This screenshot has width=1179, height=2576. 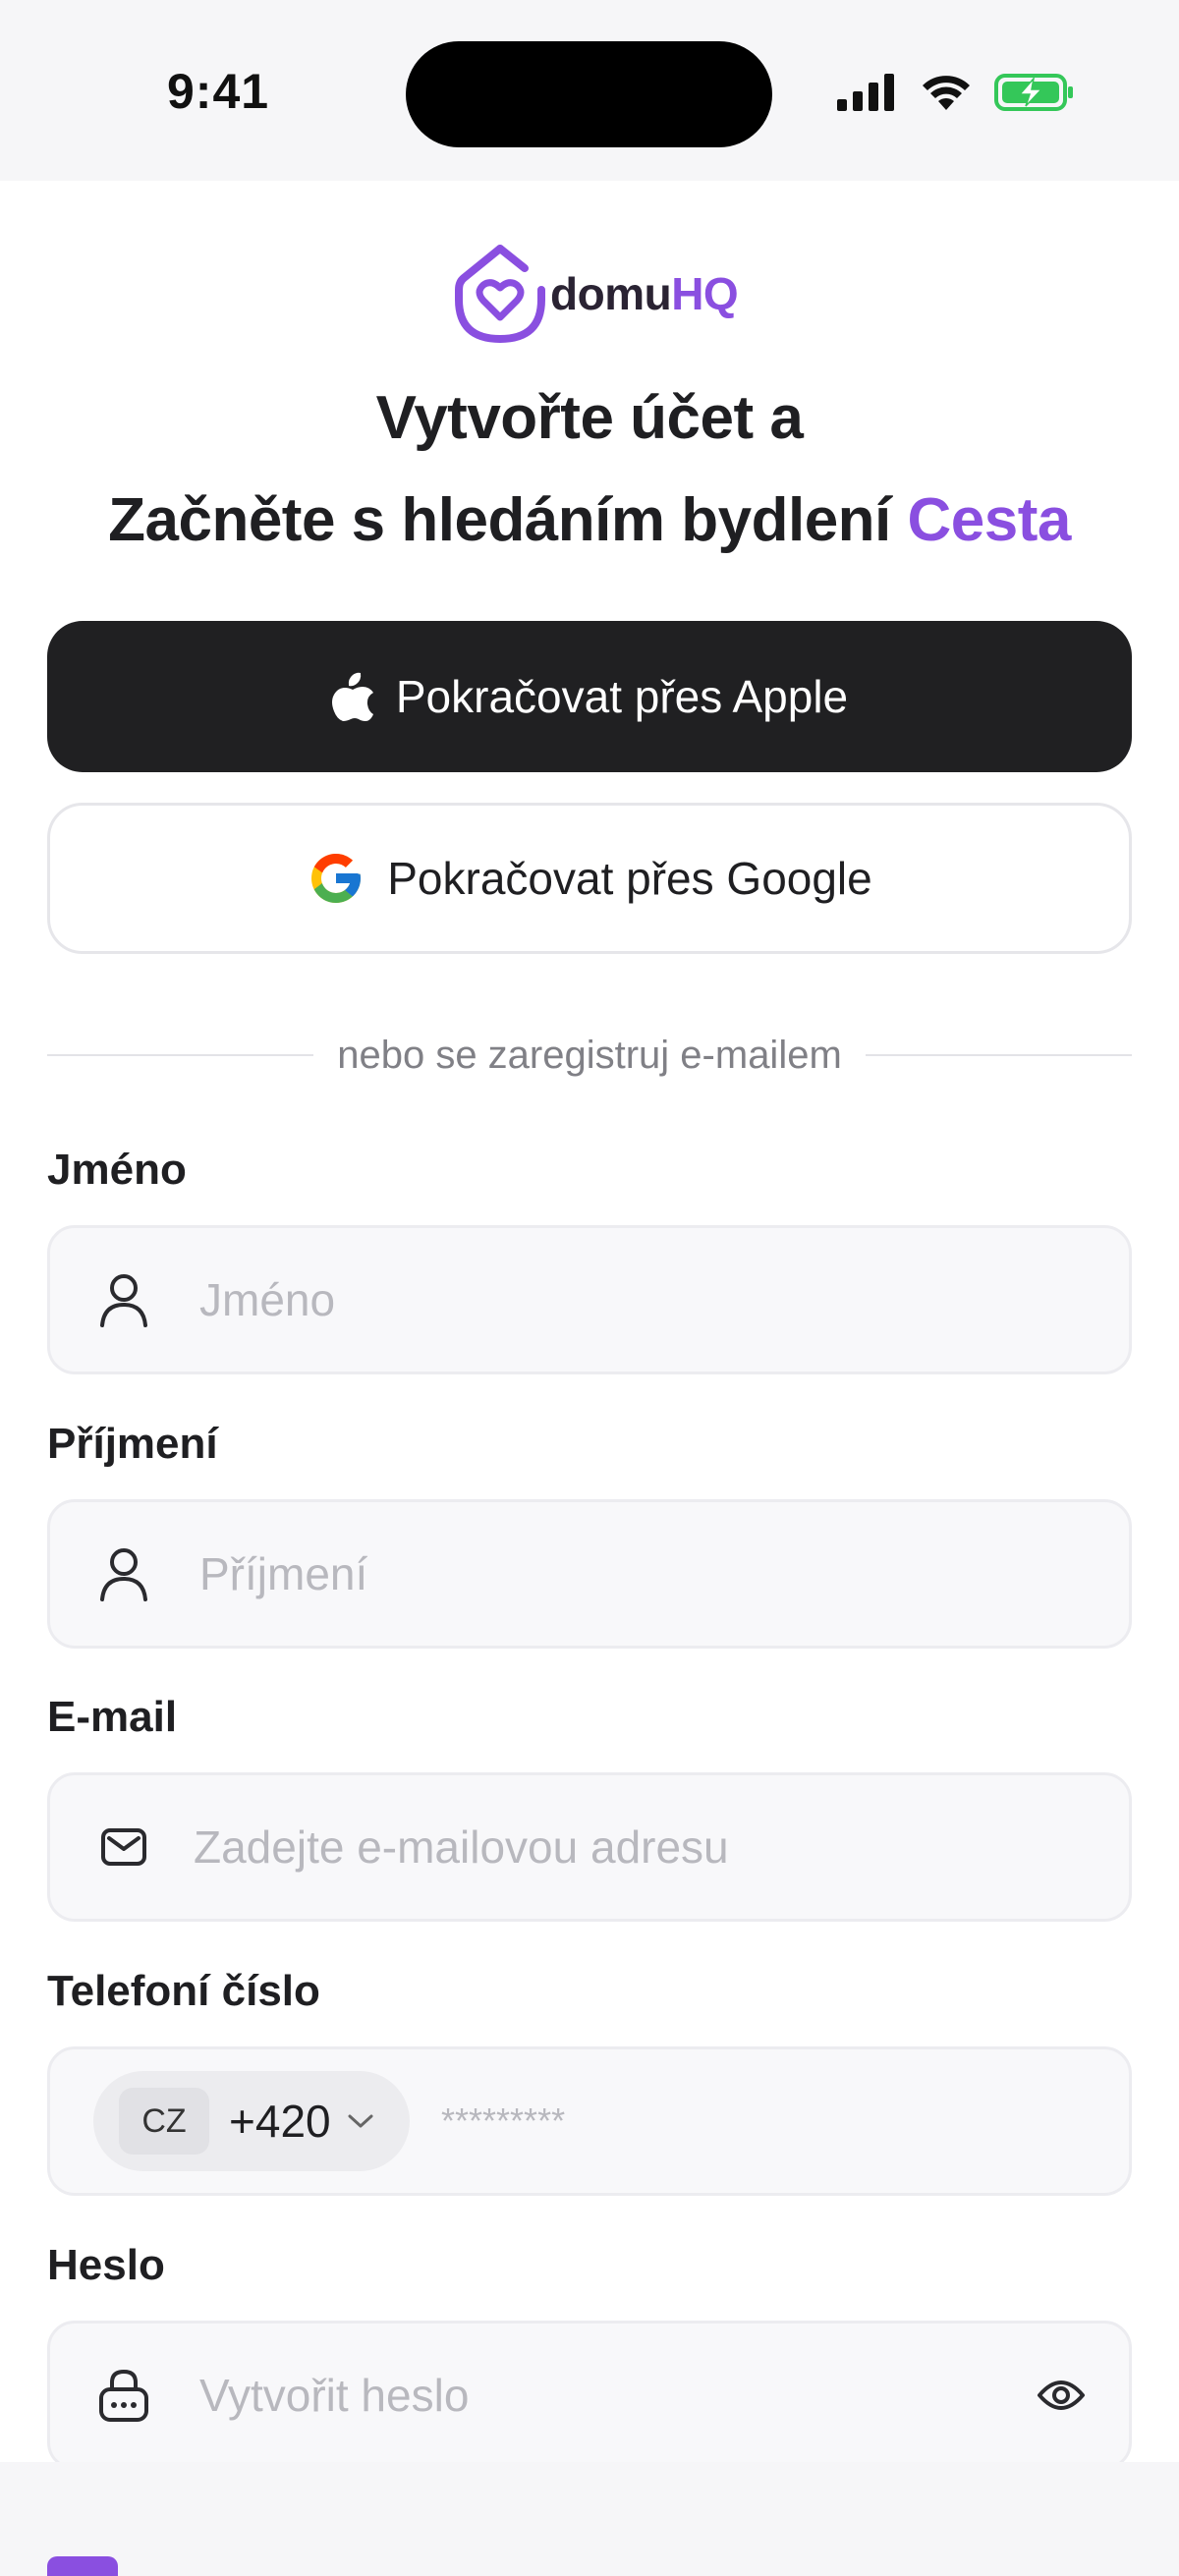 What do you see at coordinates (617, 2395) in the screenshot?
I see `password-input` at bounding box center [617, 2395].